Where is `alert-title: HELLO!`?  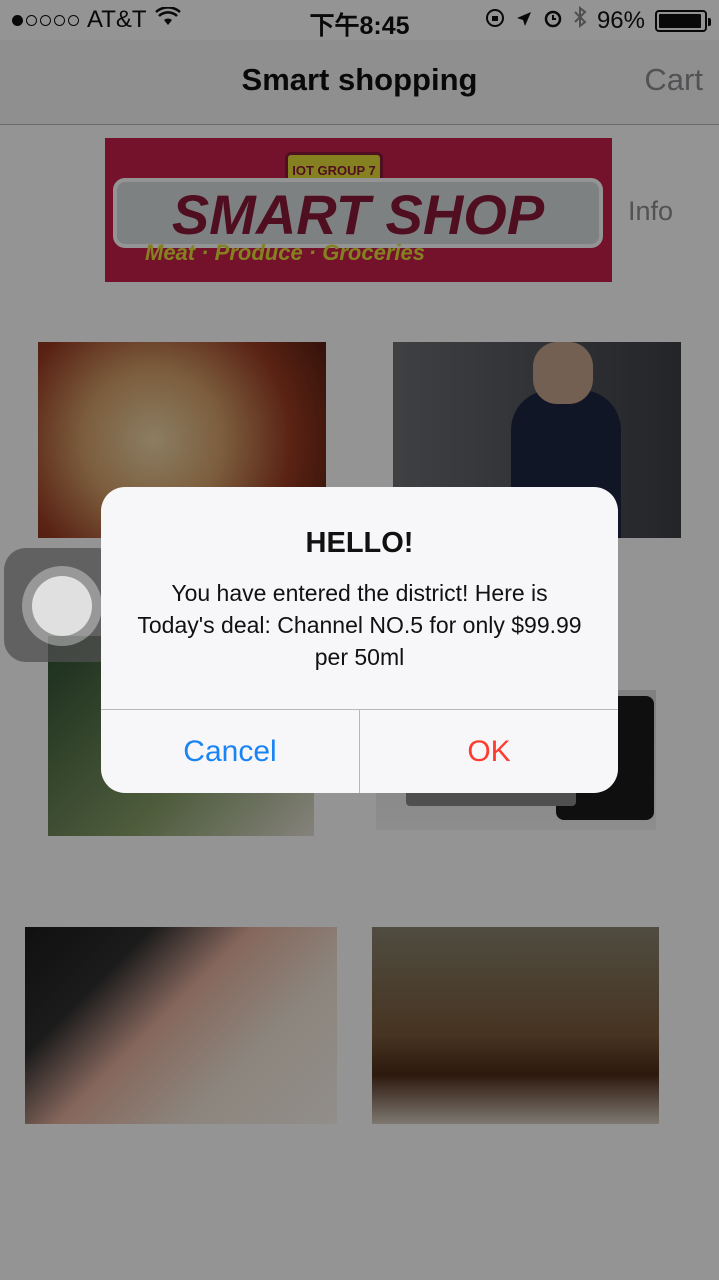
alert-title: HELLO! is located at coordinates (359, 543).